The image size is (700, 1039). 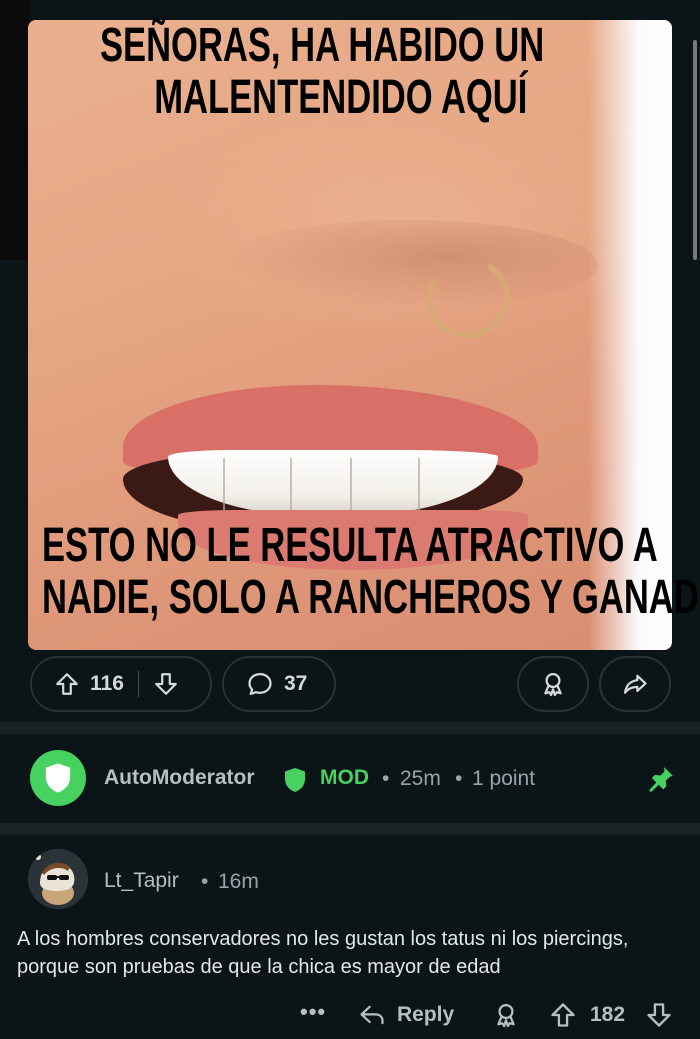 What do you see at coordinates (179, 778) in the screenshot?
I see `automod-username: AutoModerator` at bounding box center [179, 778].